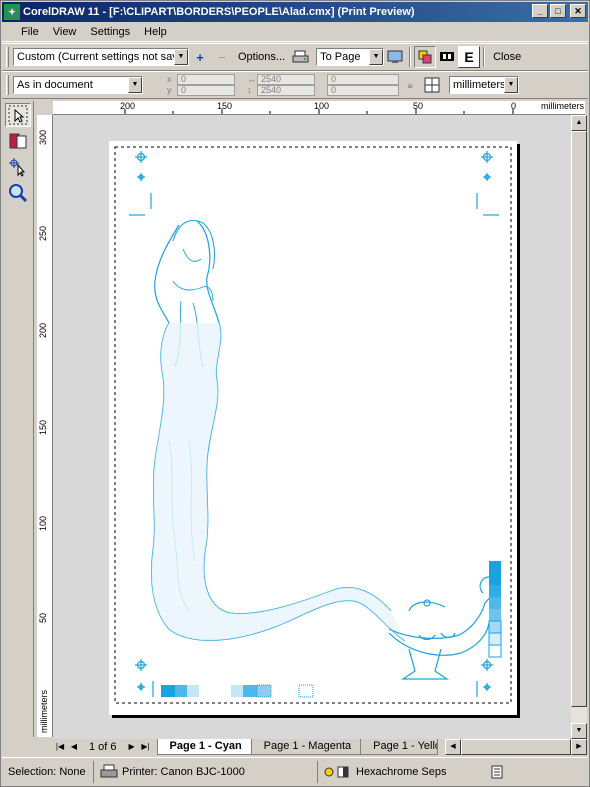 This screenshot has width=590, height=787. What do you see at coordinates (479, 85) in the screenshot?
I see `units-value: millimeters` at bounding box center [479, 85].